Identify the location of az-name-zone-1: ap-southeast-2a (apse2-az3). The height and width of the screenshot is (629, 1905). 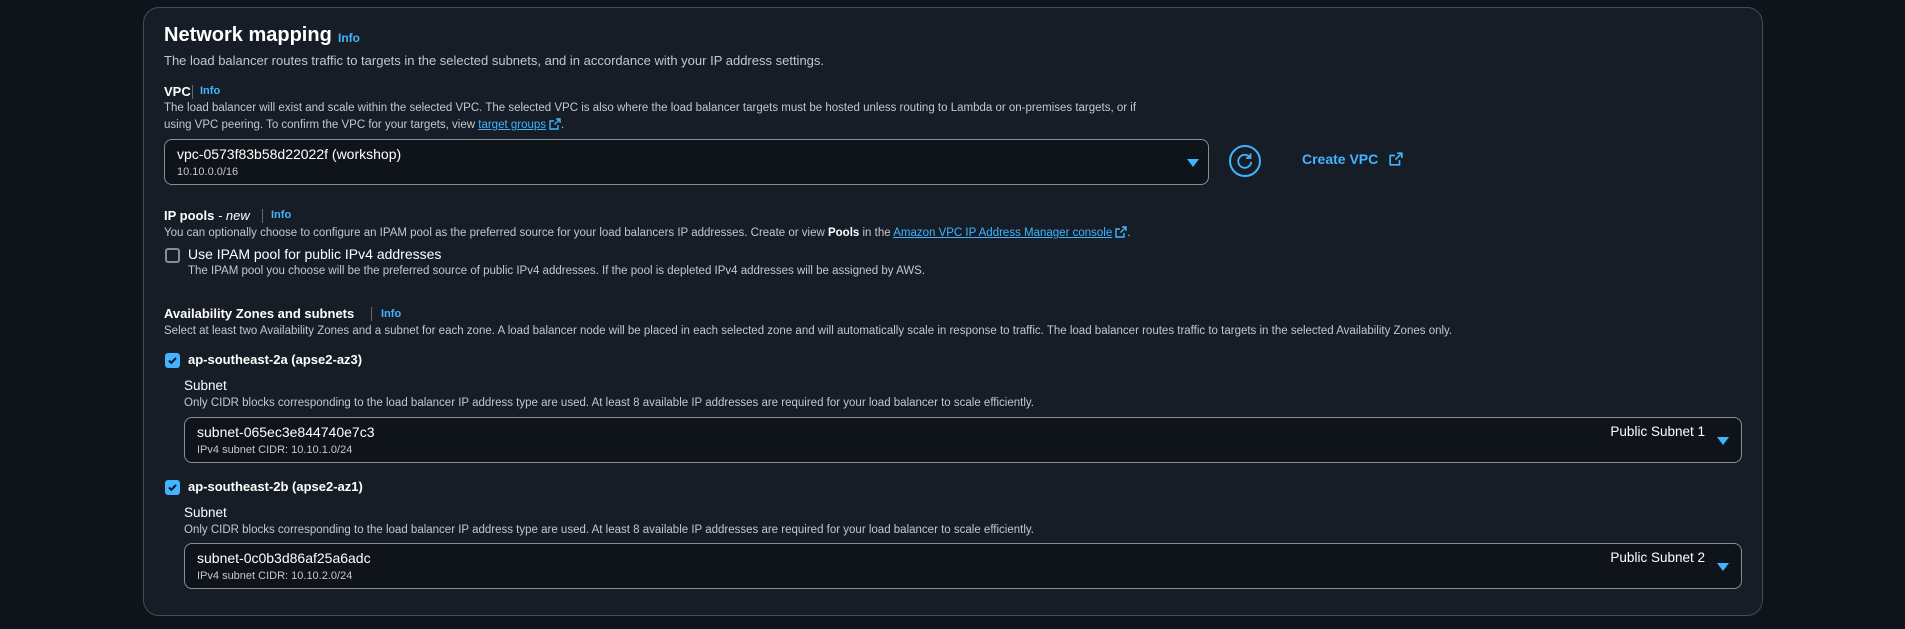
(275, 359).